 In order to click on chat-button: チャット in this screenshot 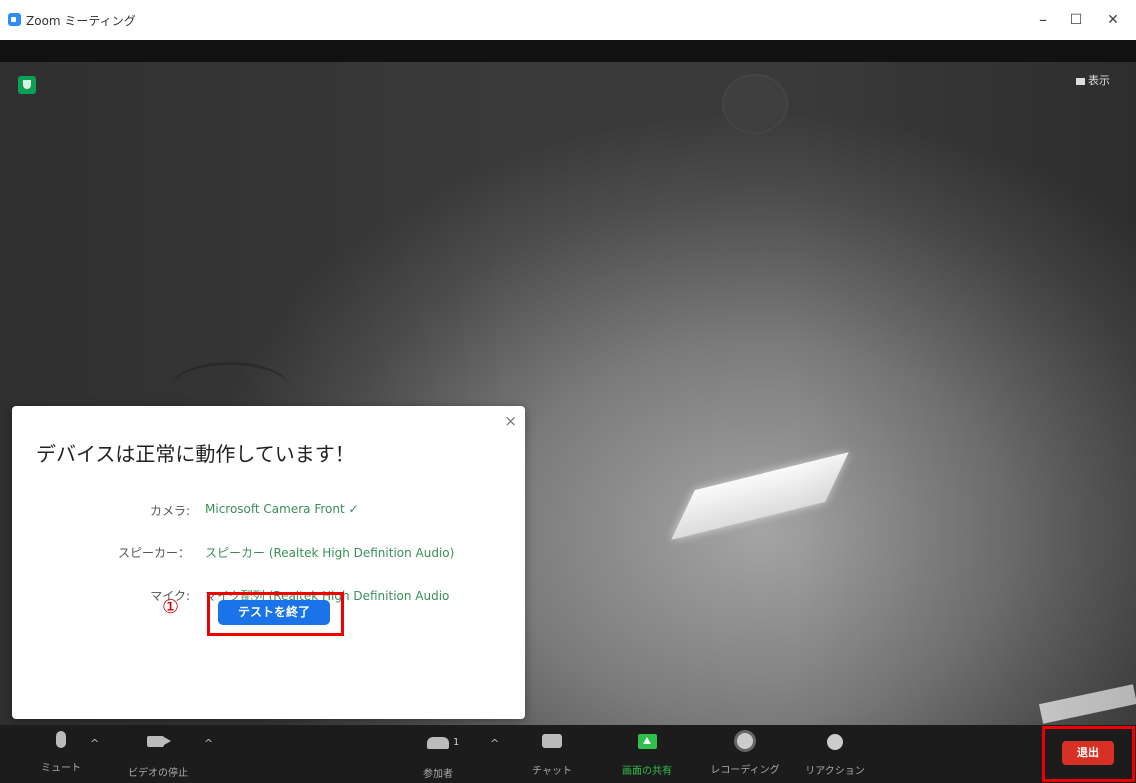, I will do `click(552, 754)`.